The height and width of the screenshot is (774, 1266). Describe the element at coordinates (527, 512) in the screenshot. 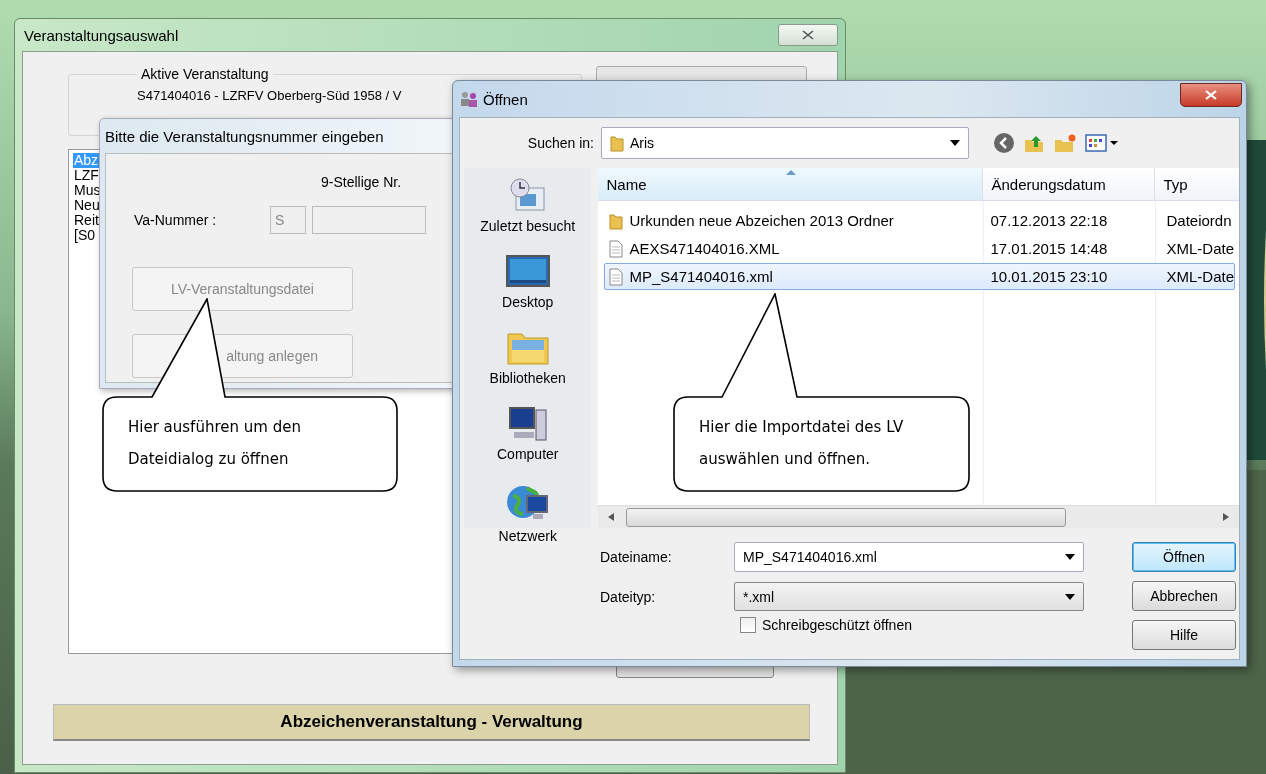

I see `place-item: Netzwerk` at that location.